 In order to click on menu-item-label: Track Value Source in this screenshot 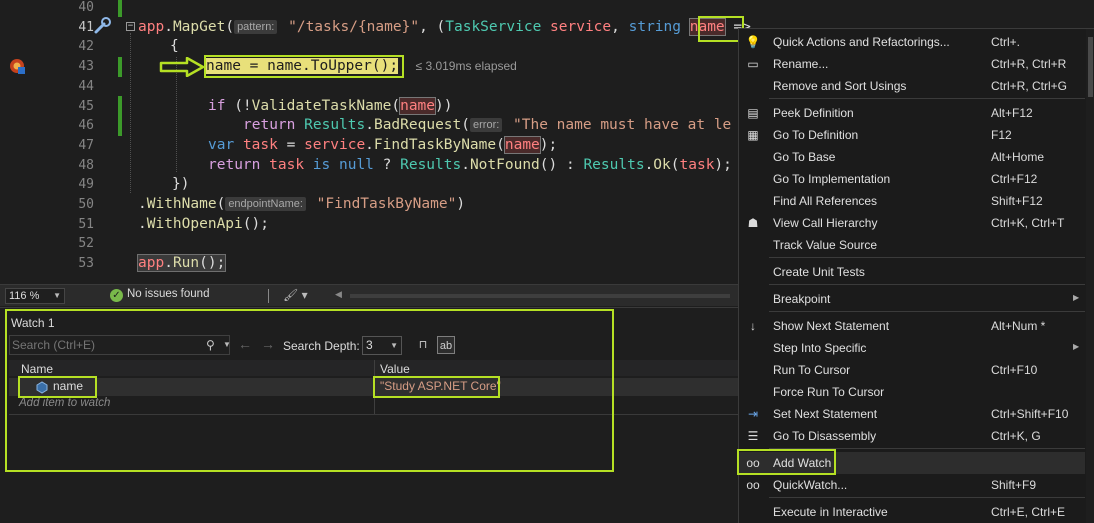, I will do `click(825, 245)`.